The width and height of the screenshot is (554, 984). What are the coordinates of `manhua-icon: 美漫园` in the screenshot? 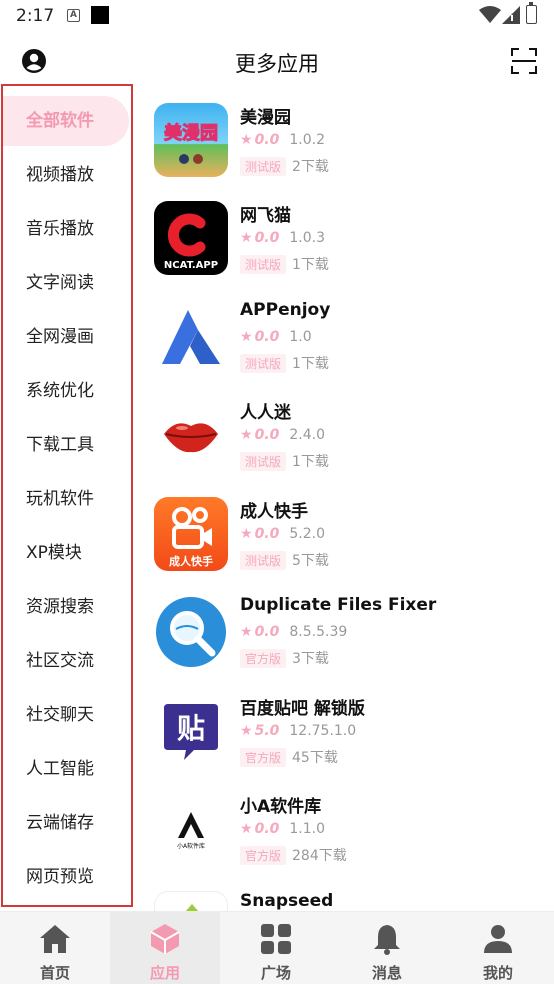 It's located at (191, 140).